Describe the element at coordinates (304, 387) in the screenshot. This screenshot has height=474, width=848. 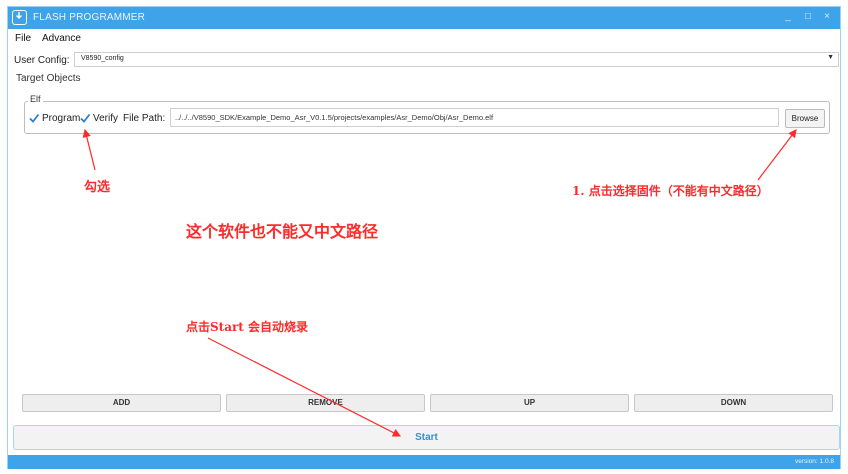
I see `arrow-to-start` at that location.